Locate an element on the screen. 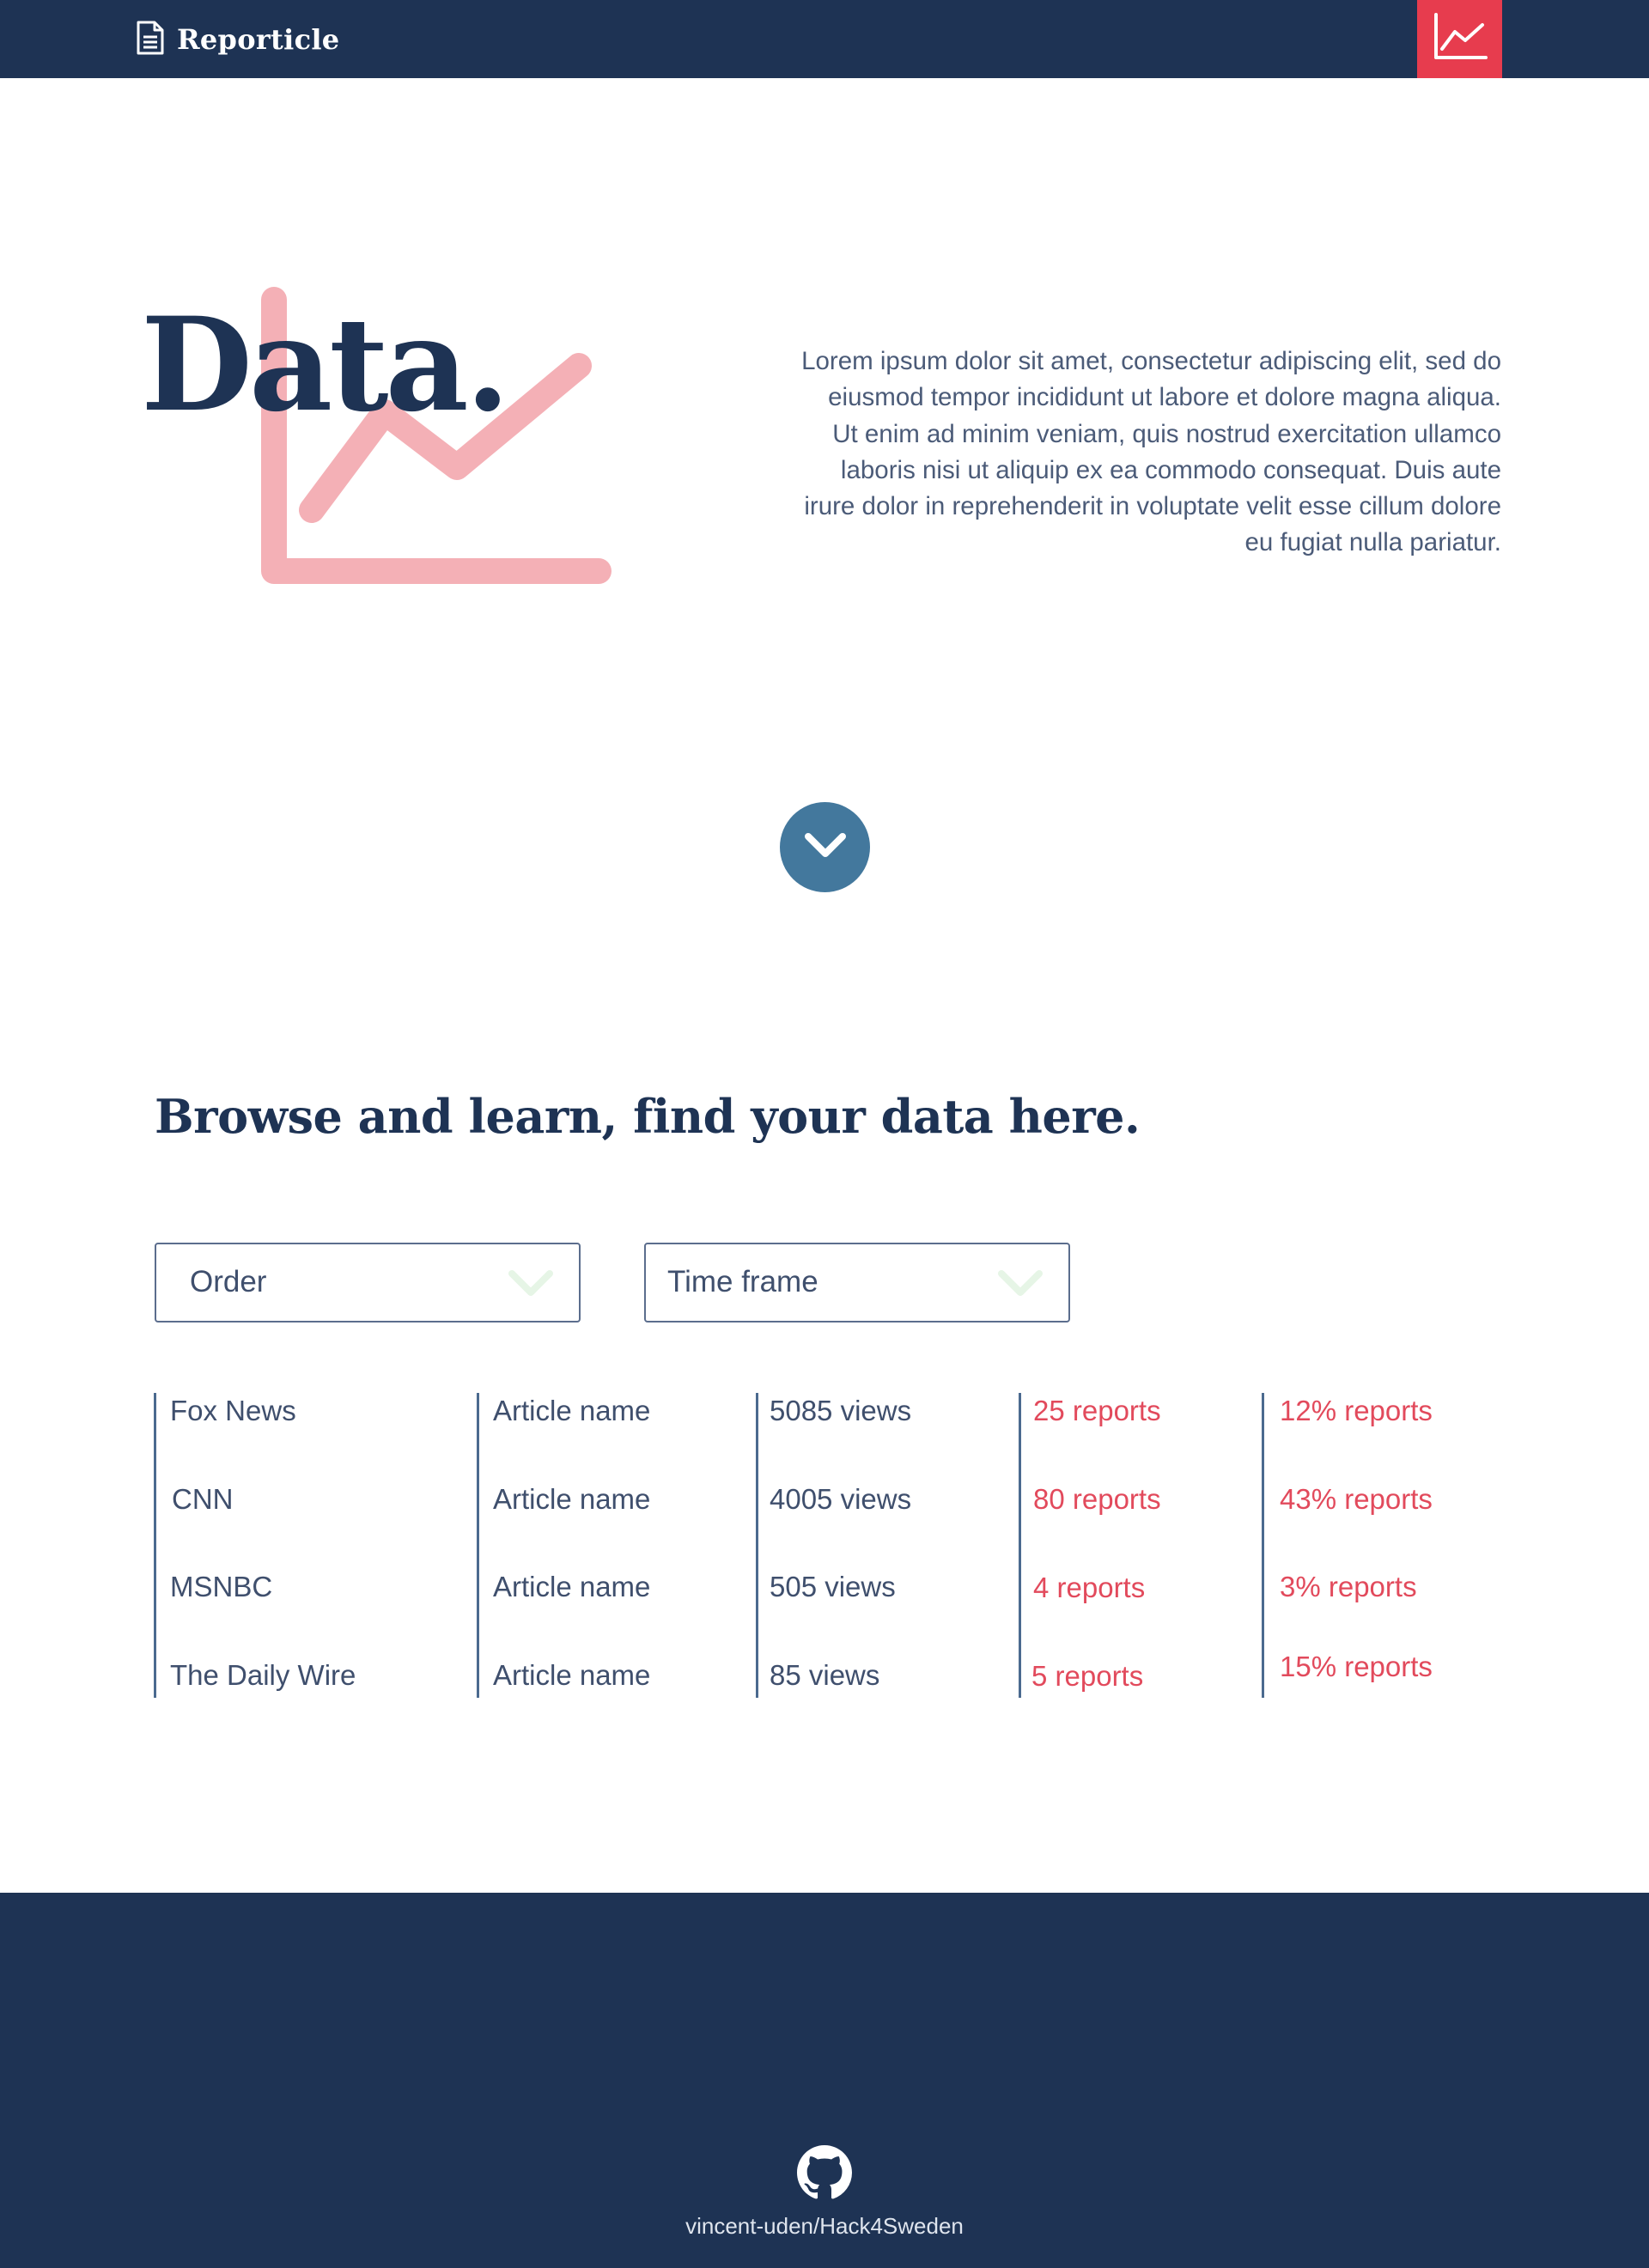 Image resolution: width=1649 pixels, height=2268 pixels. table-cell-views: 505 views is located at coordinates (833, 1586).